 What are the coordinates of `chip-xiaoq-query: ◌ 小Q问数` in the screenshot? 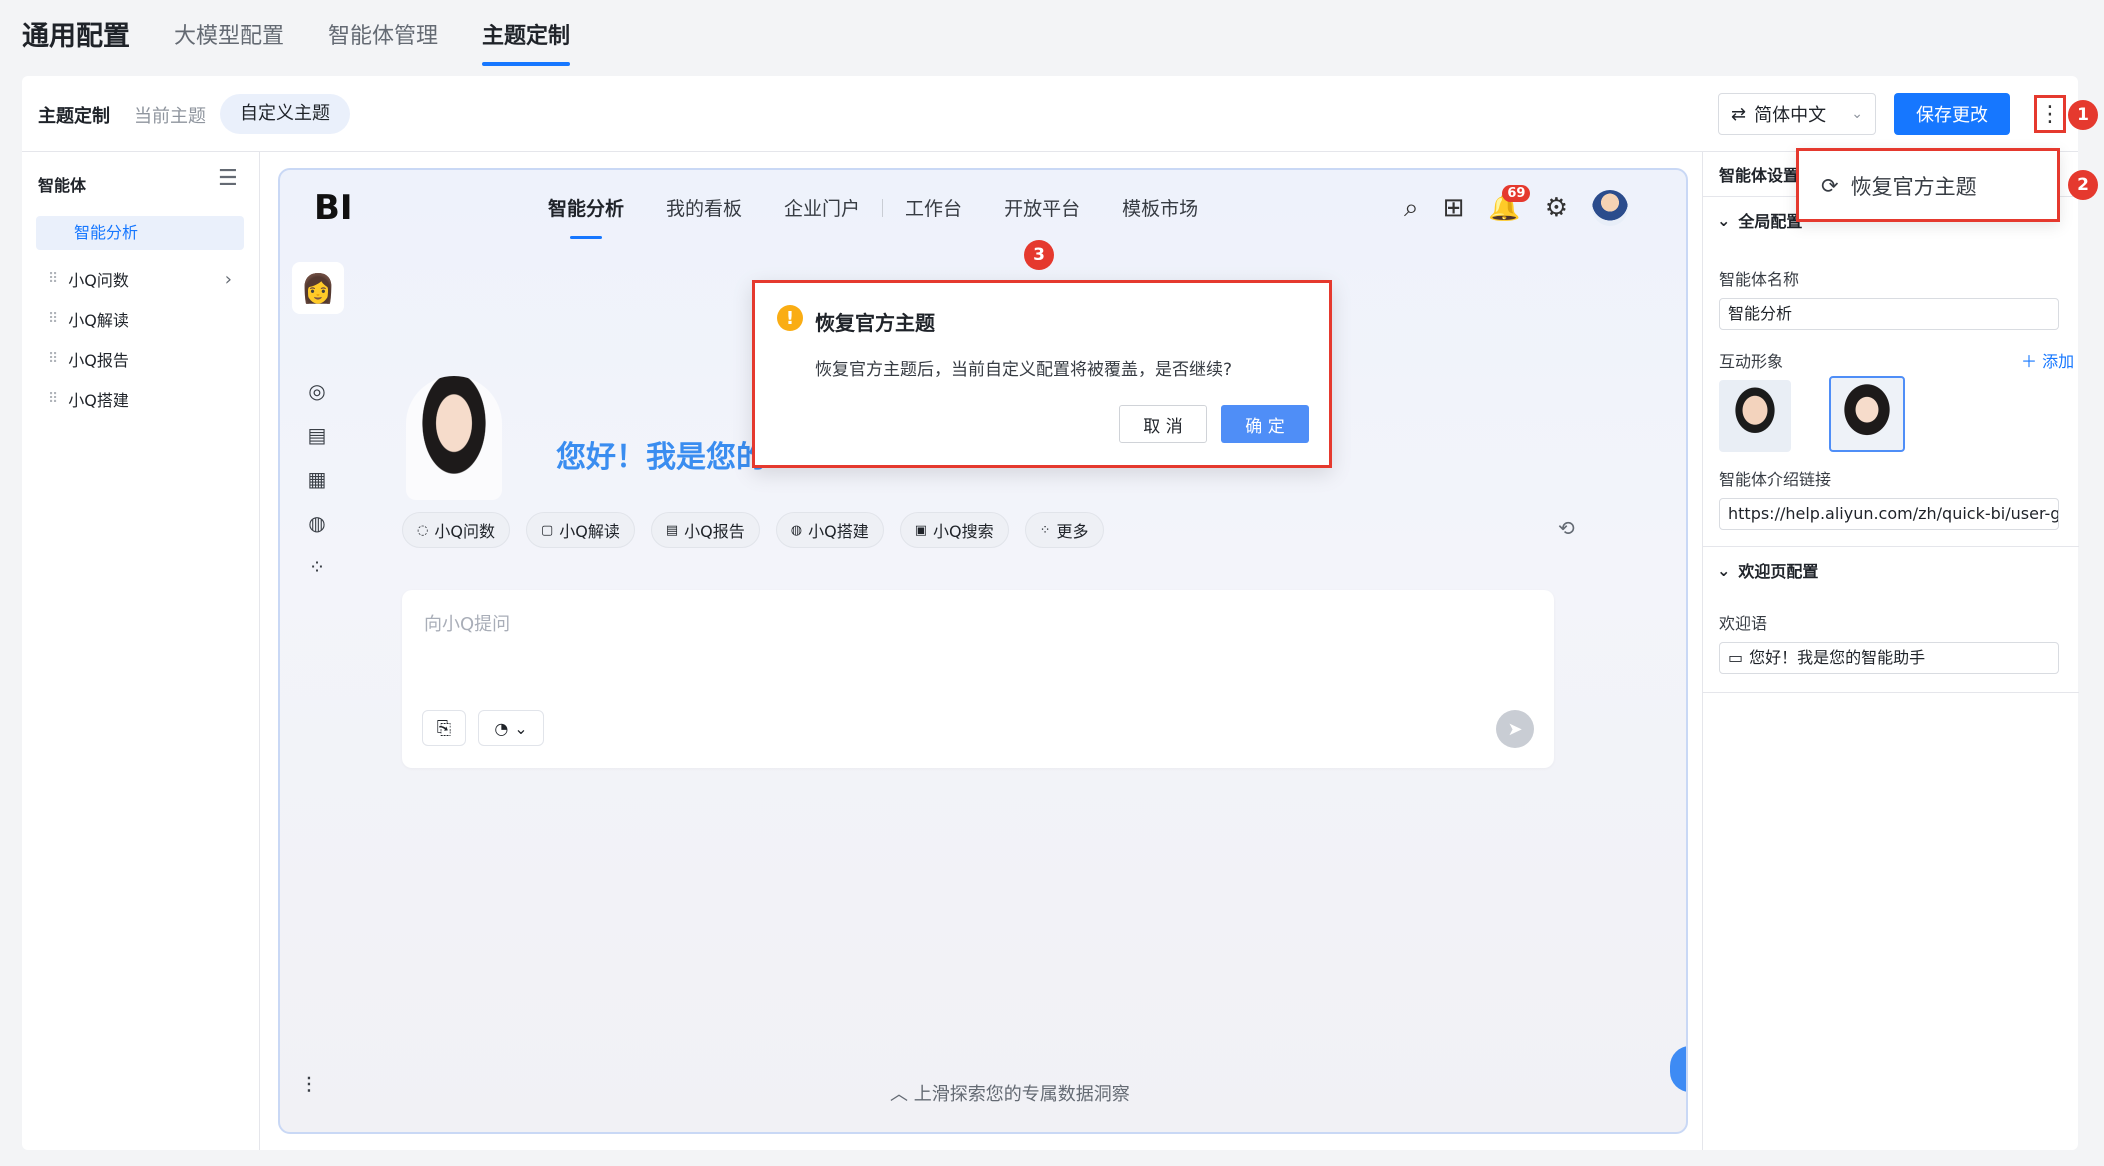 It's located at (456, 530).